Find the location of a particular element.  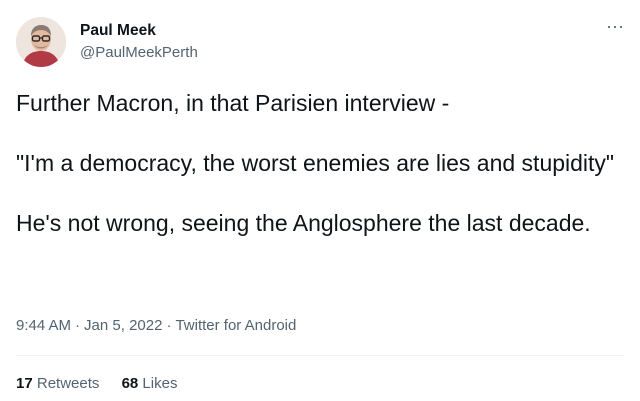

more-horizontal-icon: ··· is located at coordinates (615, 26).